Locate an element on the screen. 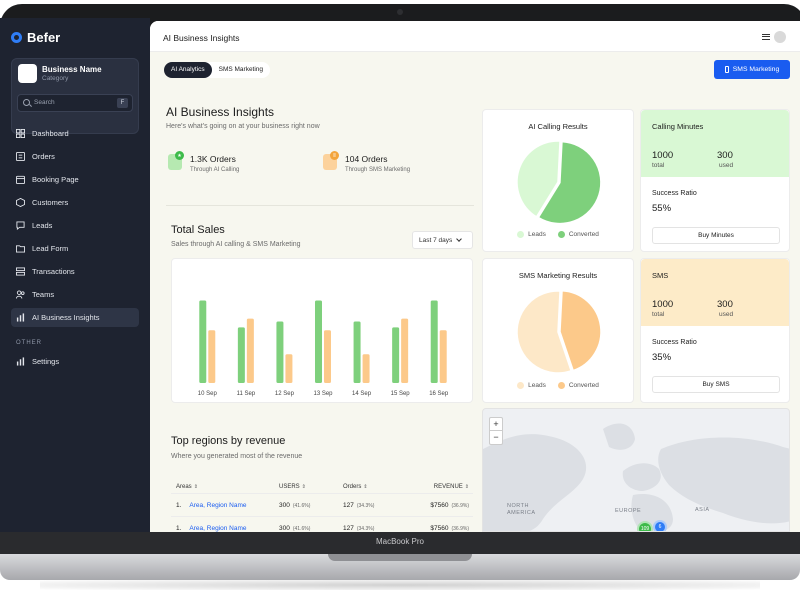 This screenshot has height=600, width=800. x-tick-label: 10 Sep is located at coordinates (208, 394).